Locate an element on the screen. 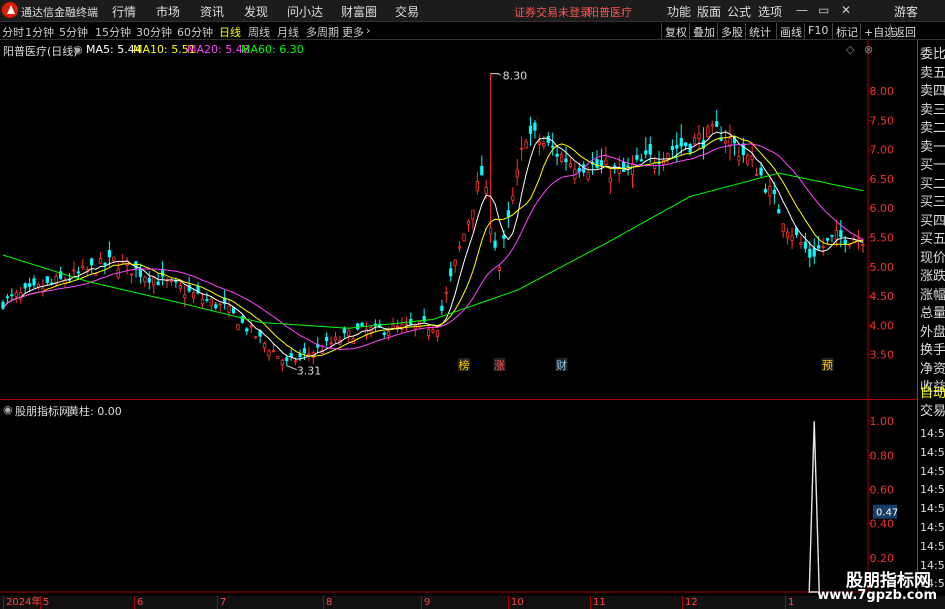  indicator-spike is located at coordinates (814, 507).